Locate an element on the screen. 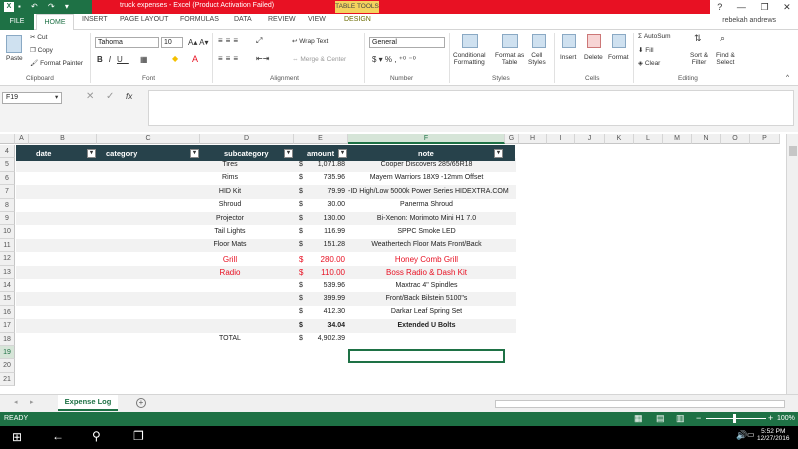 This screenshot has height=449, width=798. merge-center-button: ⇔ Merge & Center is located at coordinates (319, 59).